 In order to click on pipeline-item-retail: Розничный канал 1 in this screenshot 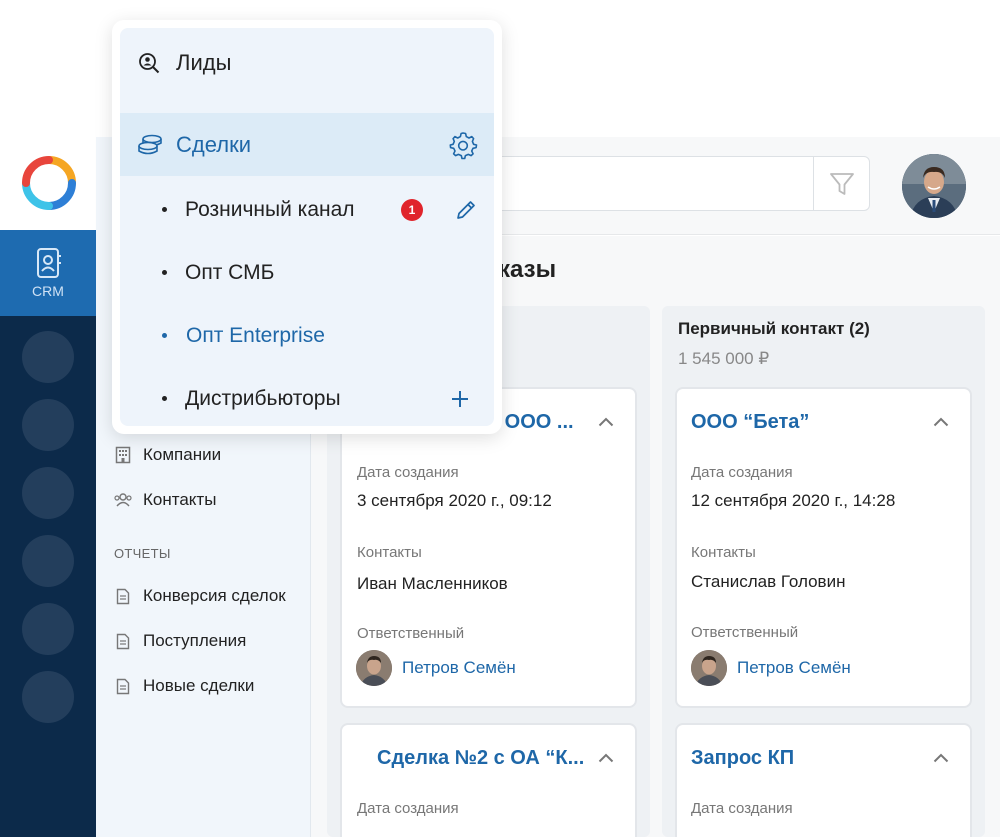, I will do `click(307, 209)`.